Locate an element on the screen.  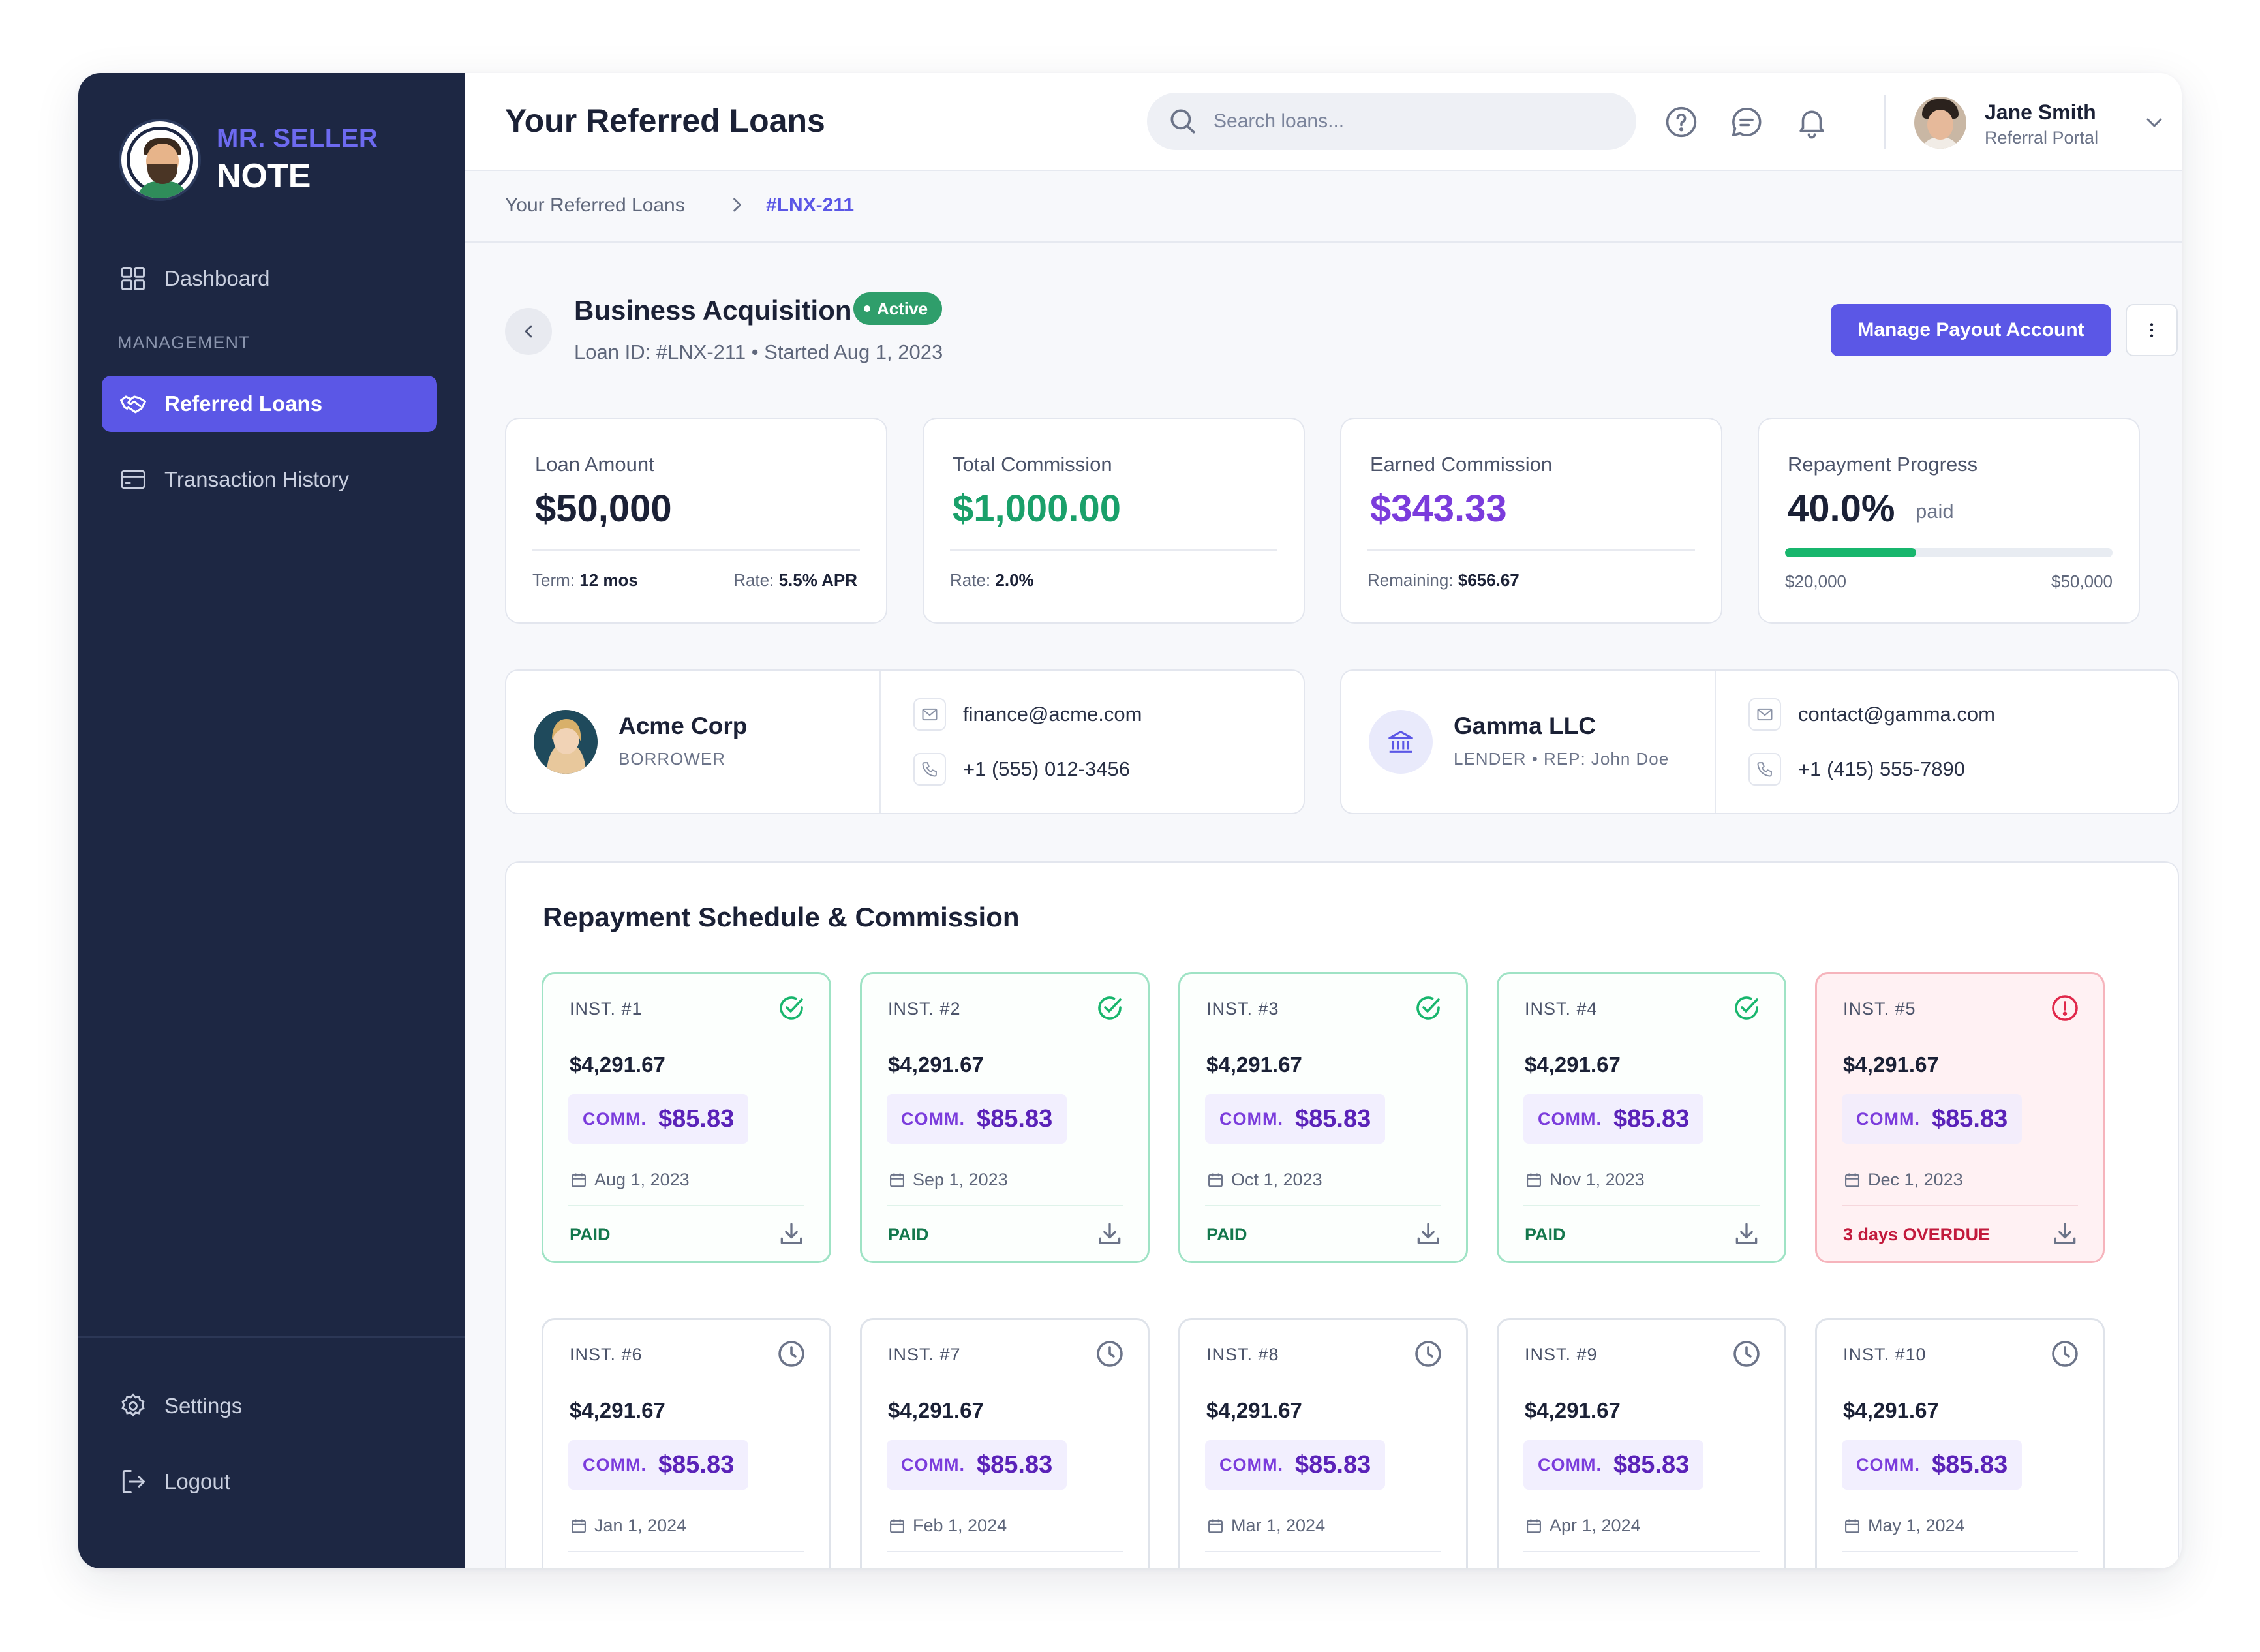
commission-rate-value: 2.0% is located at coordinates (1014, 580).